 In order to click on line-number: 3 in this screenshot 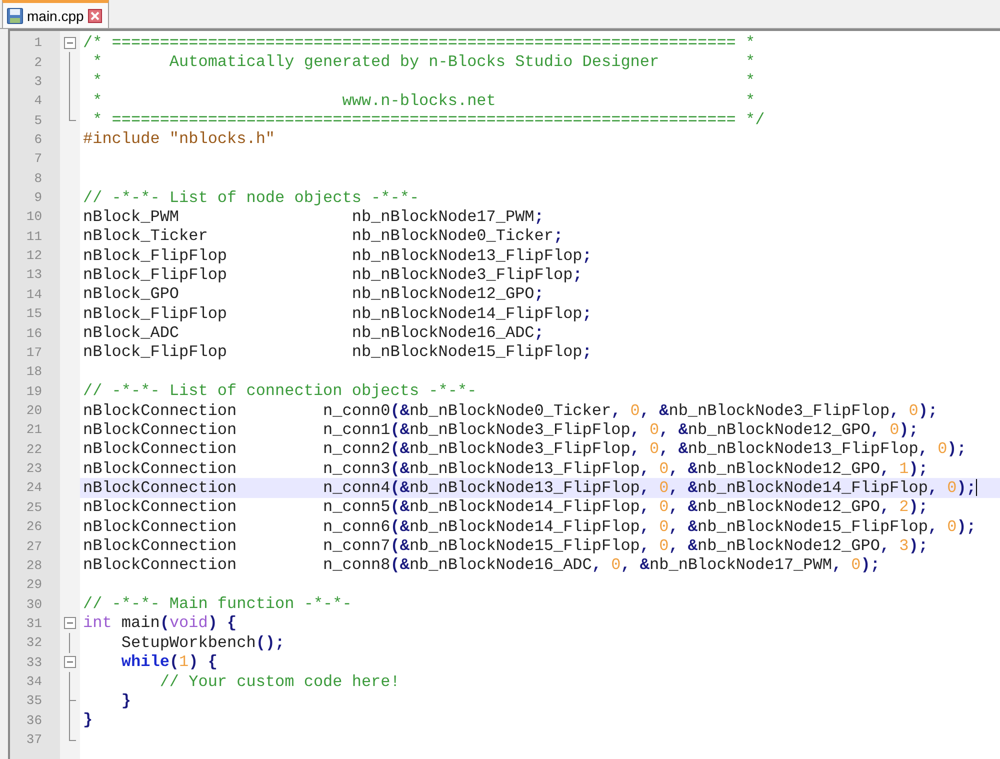, I will do `click(38, 81)`.